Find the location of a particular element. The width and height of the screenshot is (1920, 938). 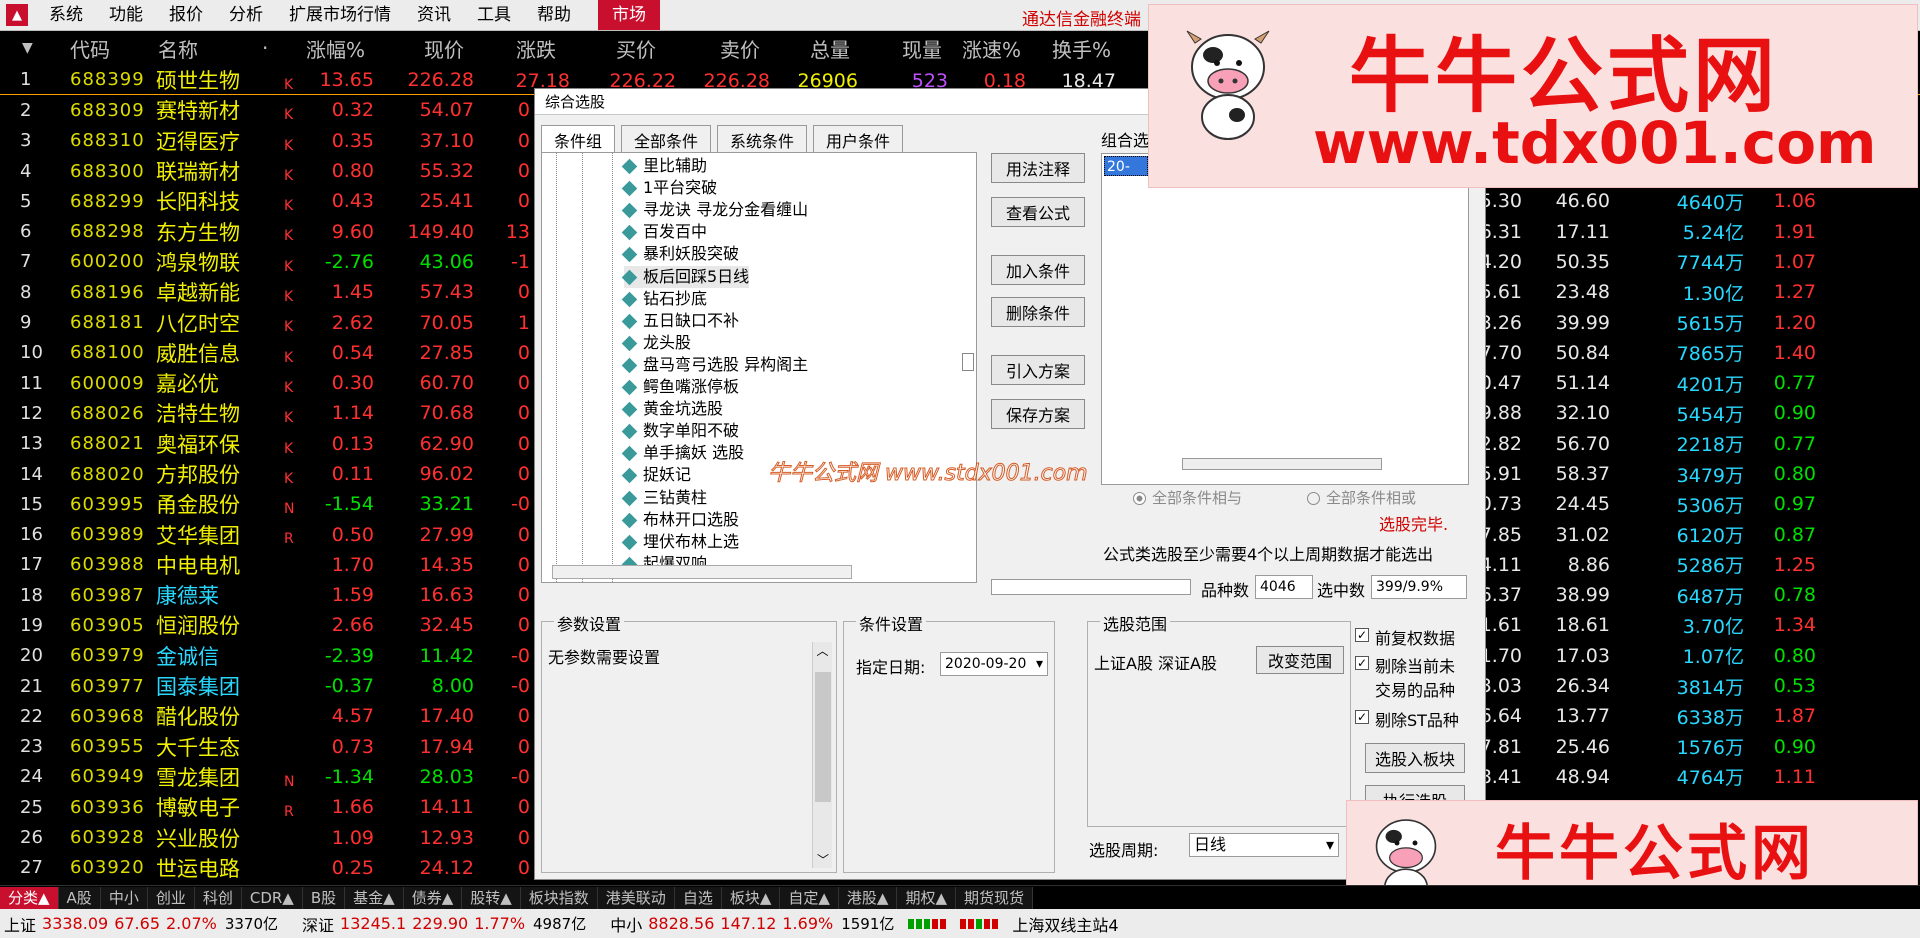

tree-item: 黄金坑选股 is located at coordinates (672, 409).